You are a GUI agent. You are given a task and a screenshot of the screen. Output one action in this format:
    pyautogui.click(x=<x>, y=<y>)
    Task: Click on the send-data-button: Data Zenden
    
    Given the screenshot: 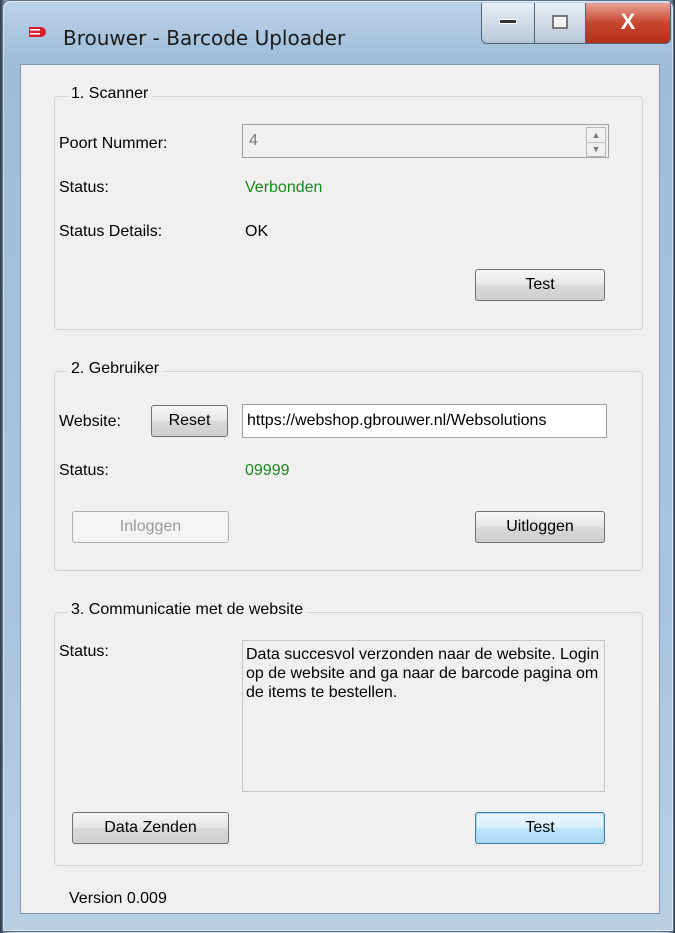 What is the action you would take?
    pyautogui.click(x=150, y=828)
    